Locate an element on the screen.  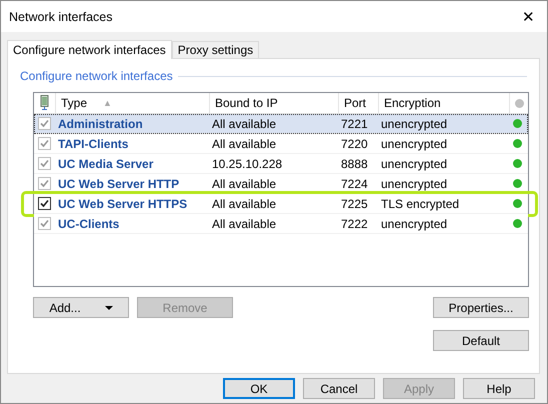
table-cell-text: 7221 is located at coordinates (354, 123).